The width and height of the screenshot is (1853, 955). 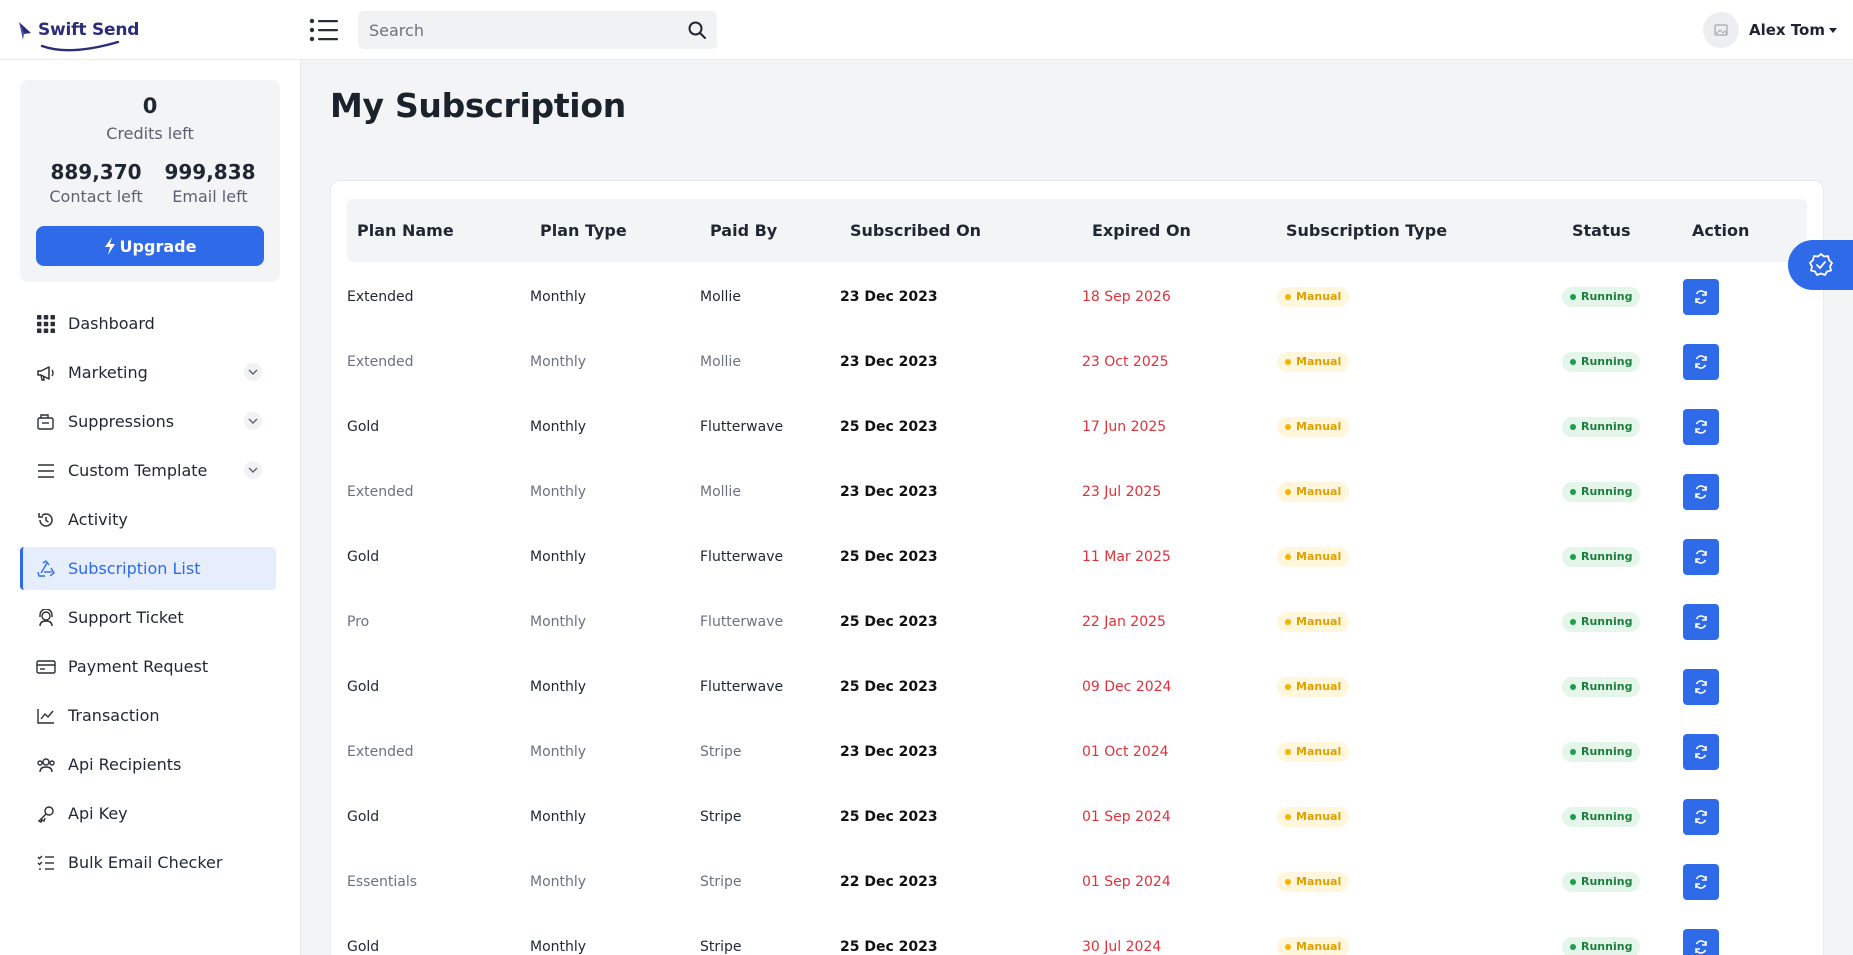 I want to click on sidebar-item-suppressions: Suppressions, so click(x=148, y=421).